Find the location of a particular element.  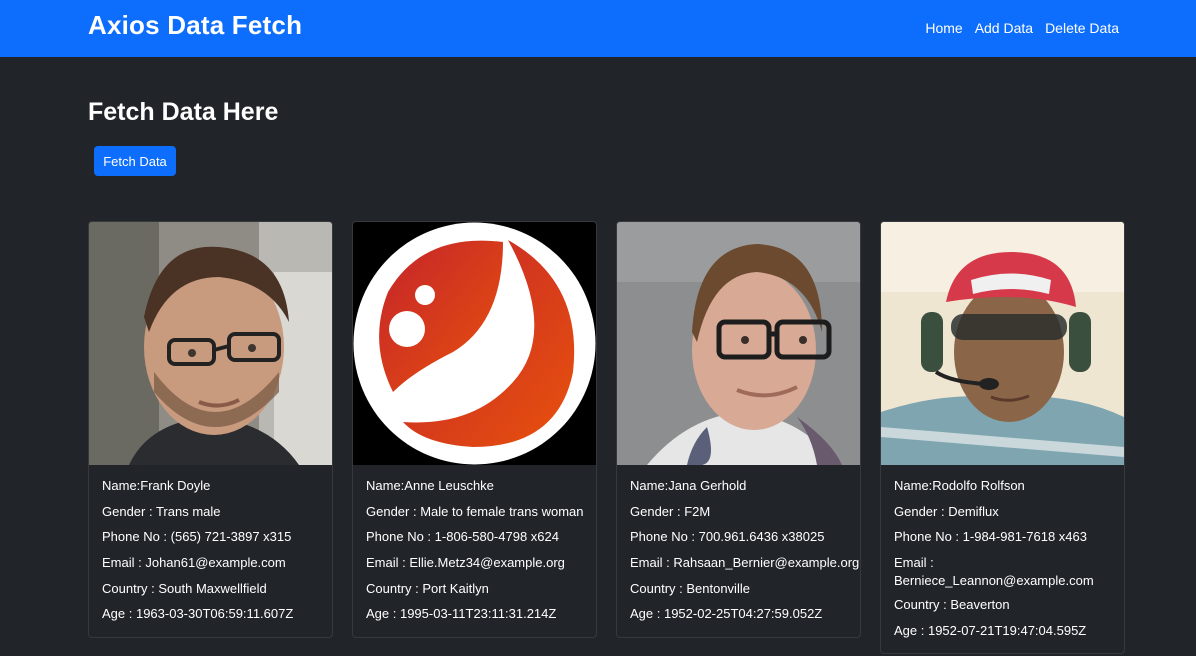

user-gender: Gender : Demiflux is located at coordinates (946, 511).